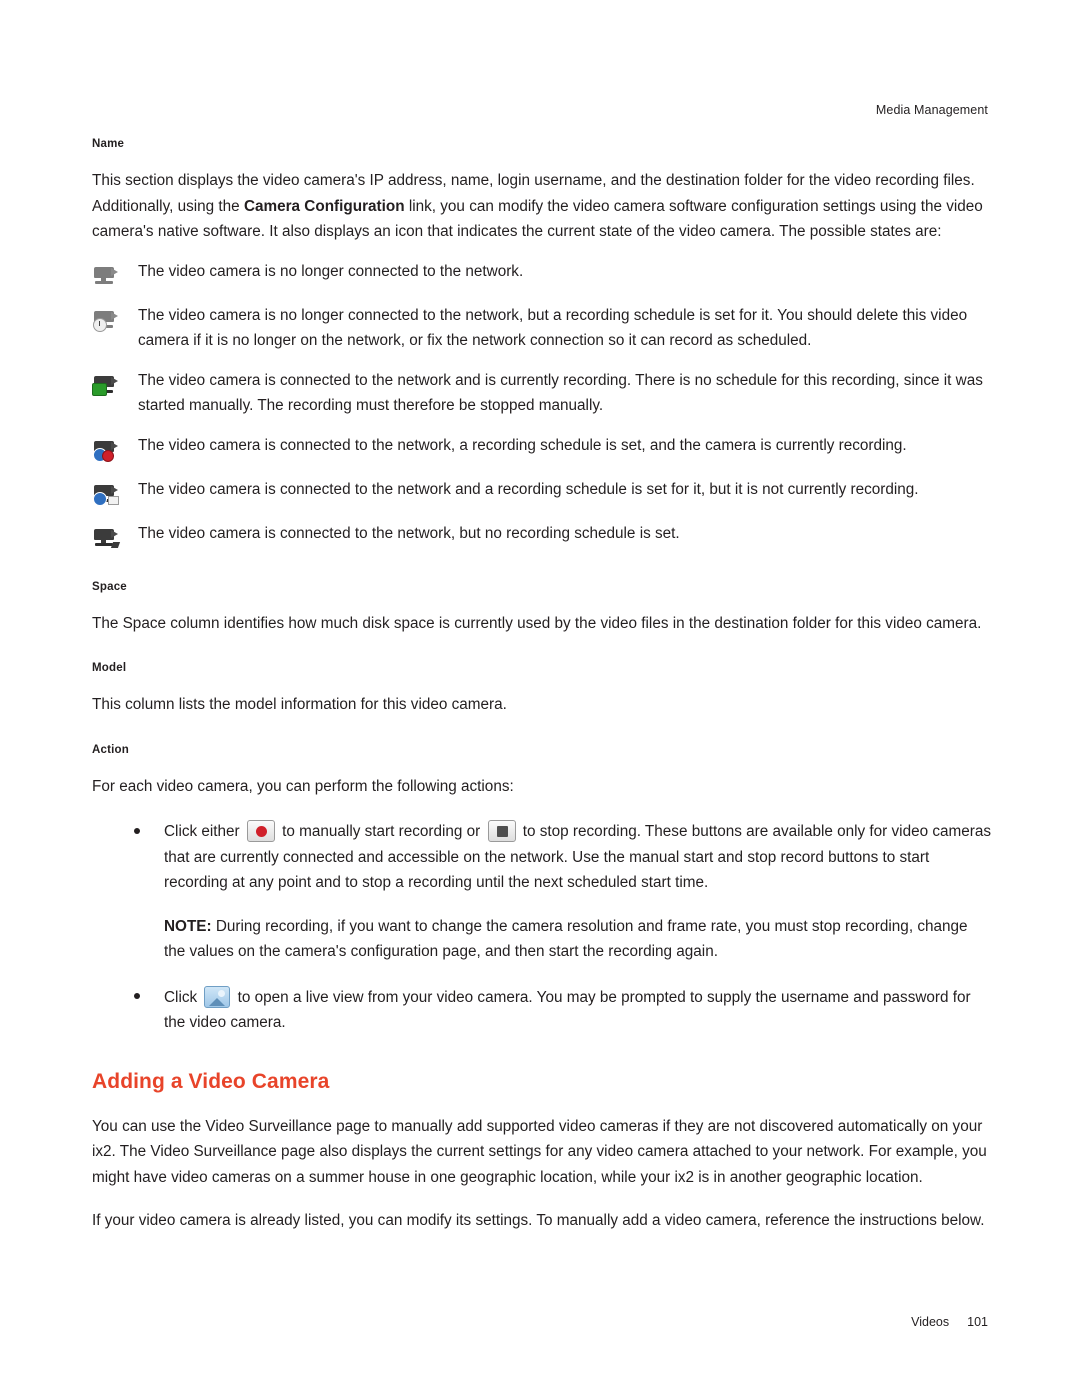 This screenshot has width=1080, height=1397. What do you see at coordinates (108, 144) in the screenshot?
I see `section-heading-name: Name` at bounding box center [108, 144].